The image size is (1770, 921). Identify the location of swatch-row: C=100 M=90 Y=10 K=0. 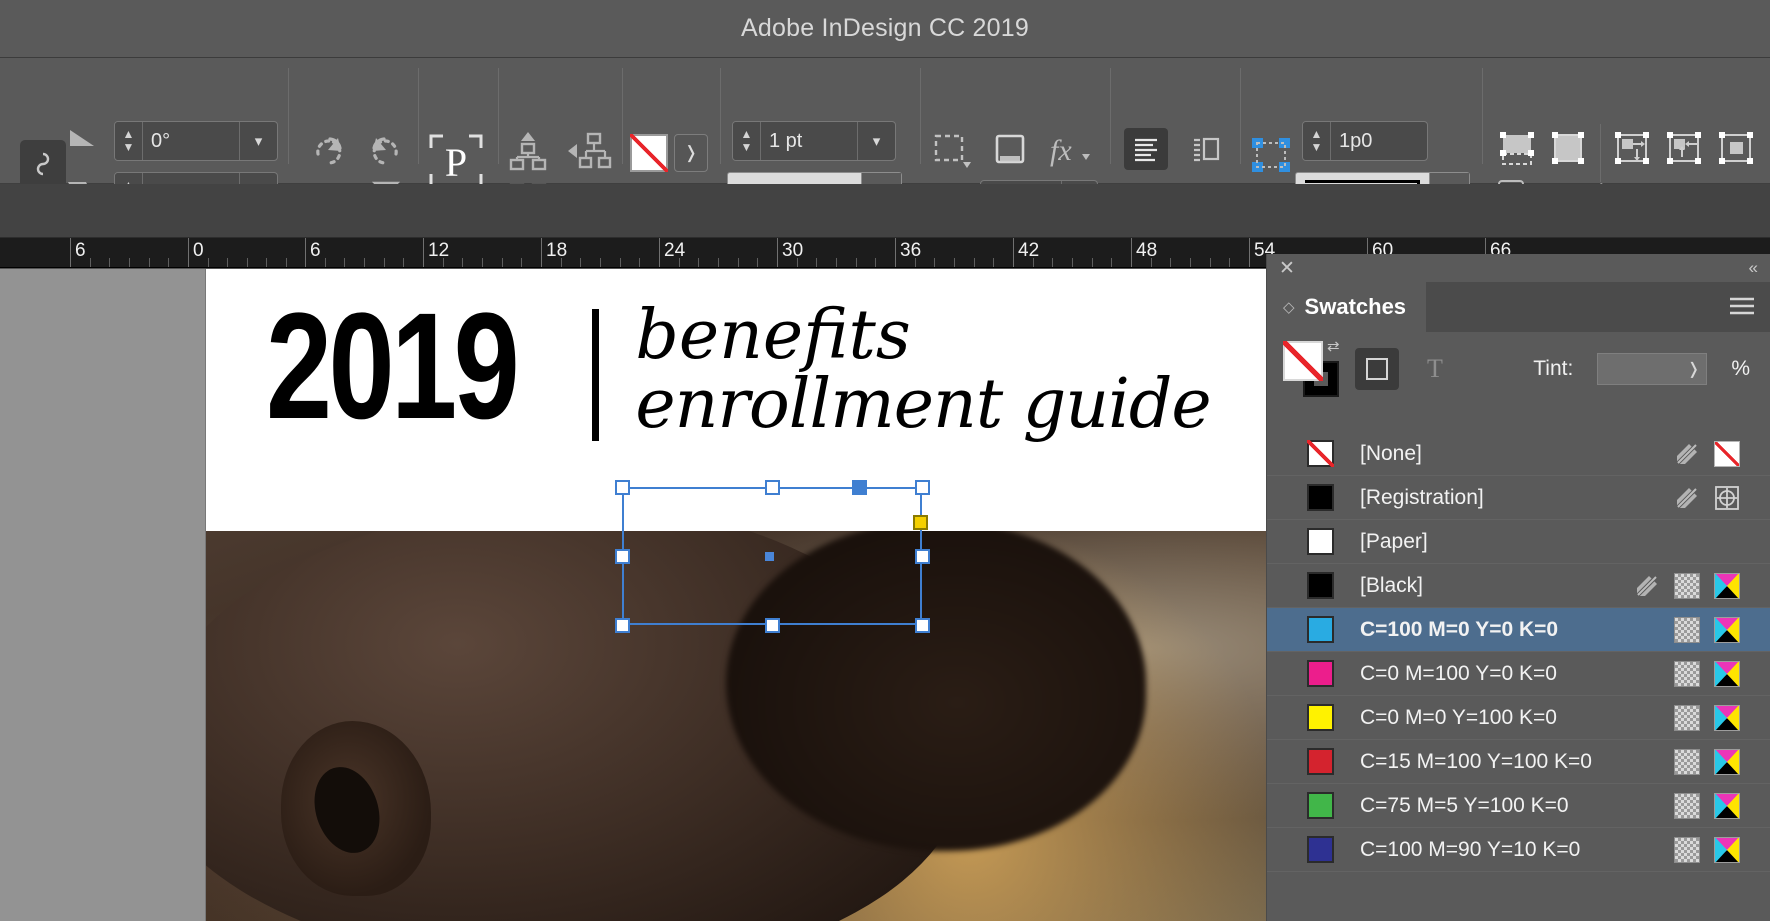
(1518, 850).